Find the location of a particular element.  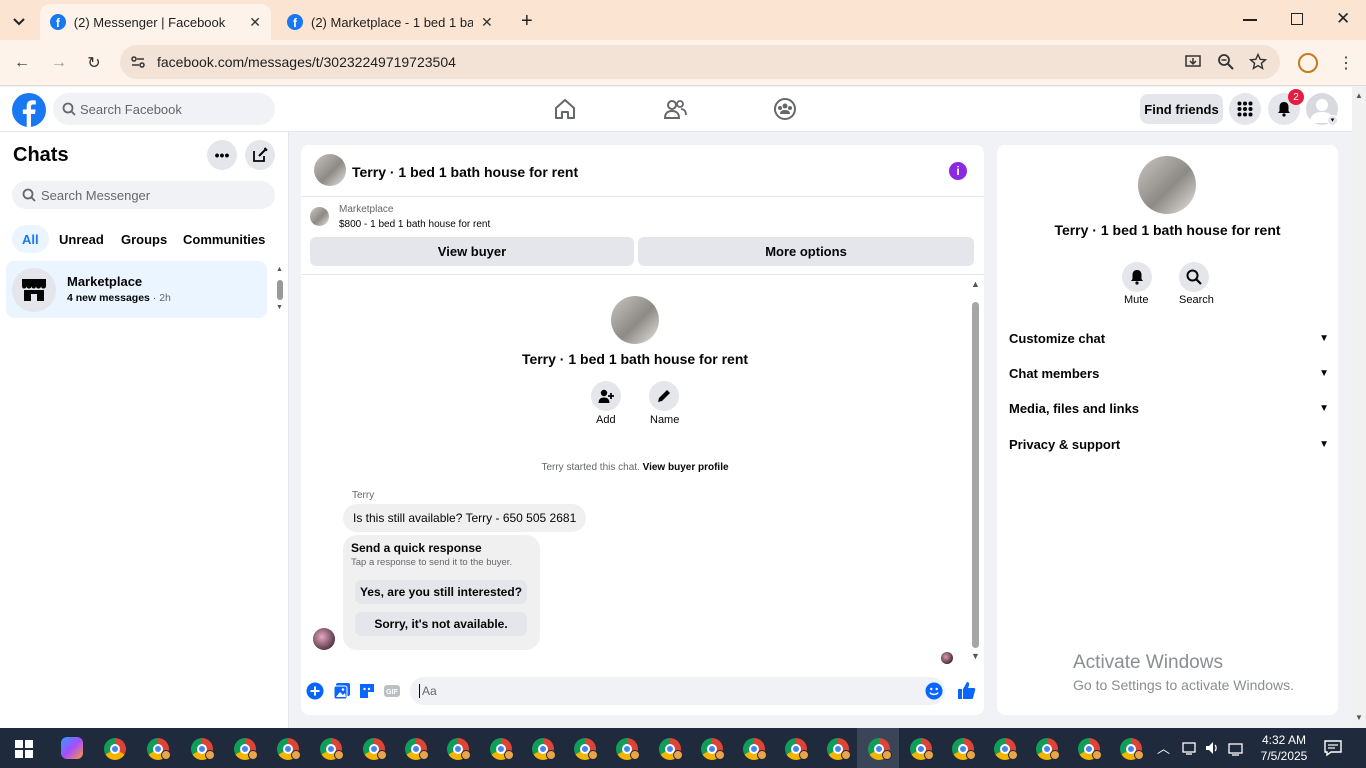

mute-button is located at coordinates (1137, 277).